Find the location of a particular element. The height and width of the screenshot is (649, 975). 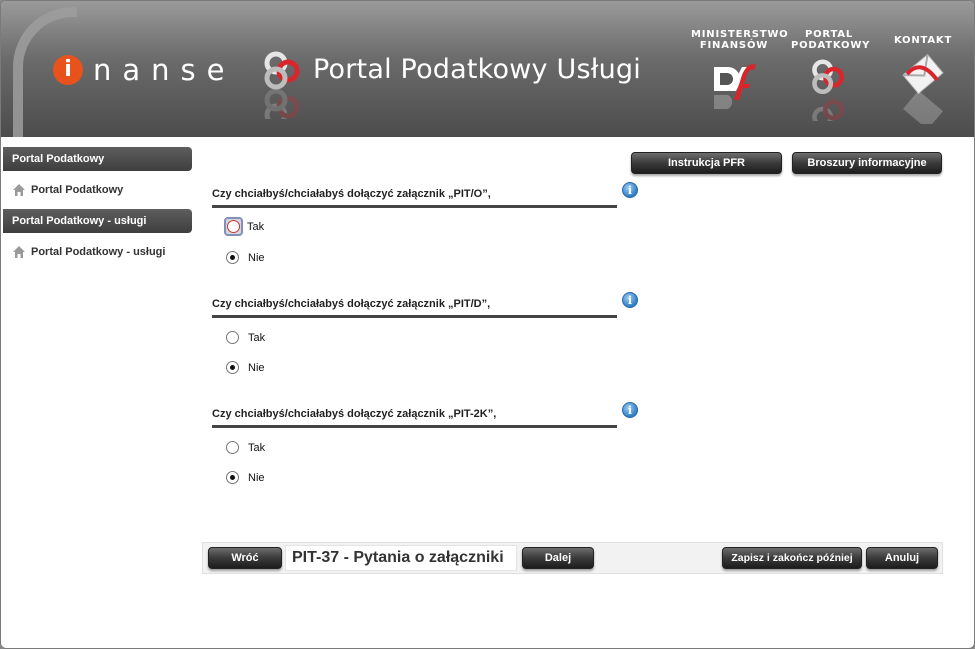

ministerstwo-finansow-label: MINISTERSTWO FINANSÓW is located at coordinates (740, 40).